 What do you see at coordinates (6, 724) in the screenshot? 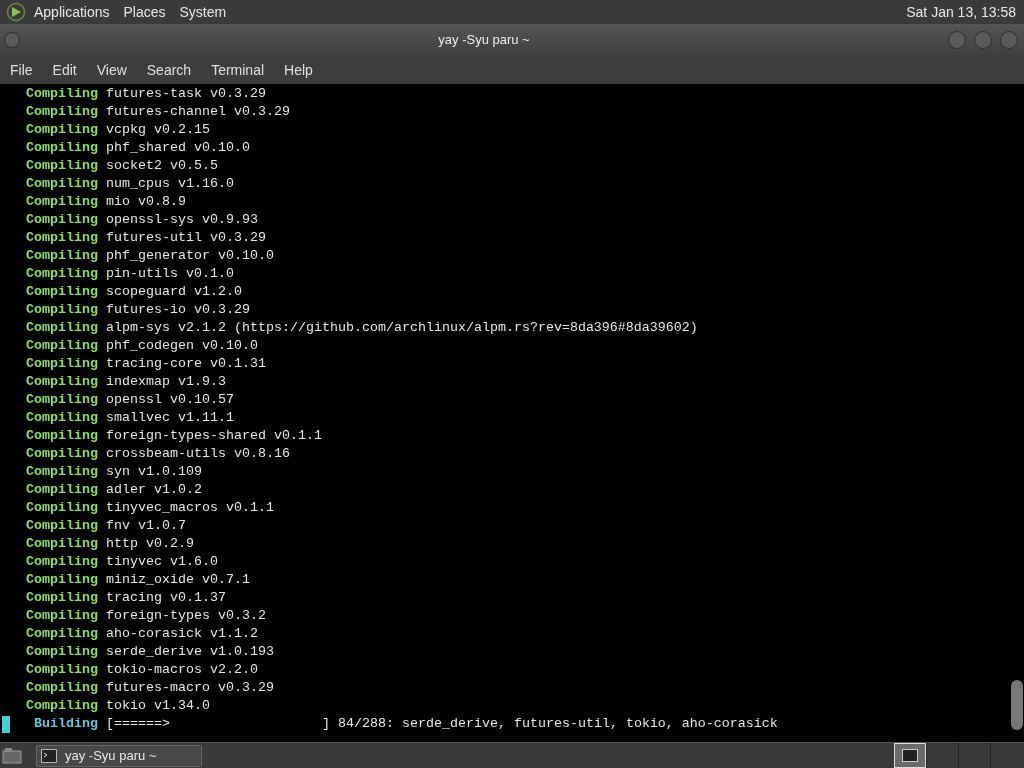
I see `cursor-block` at bounding box center [6, 724].